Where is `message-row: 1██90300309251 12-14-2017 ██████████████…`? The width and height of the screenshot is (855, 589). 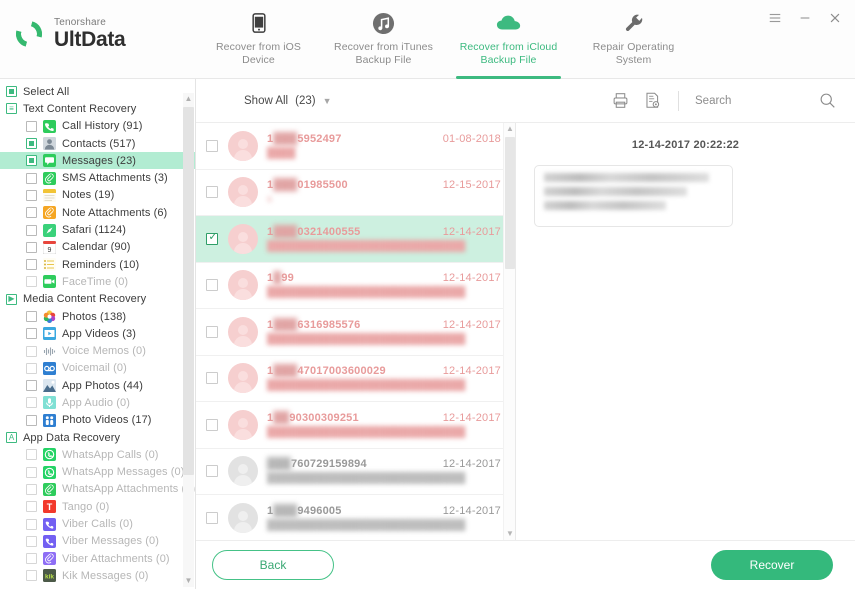 message-row: 1██90300309251 12-14-2017 ██████████████… is located at coordinates (355, 425).